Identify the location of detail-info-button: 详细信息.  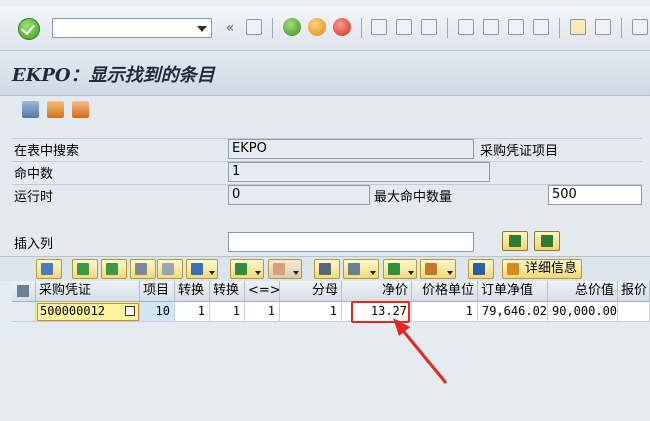
(542, 269).